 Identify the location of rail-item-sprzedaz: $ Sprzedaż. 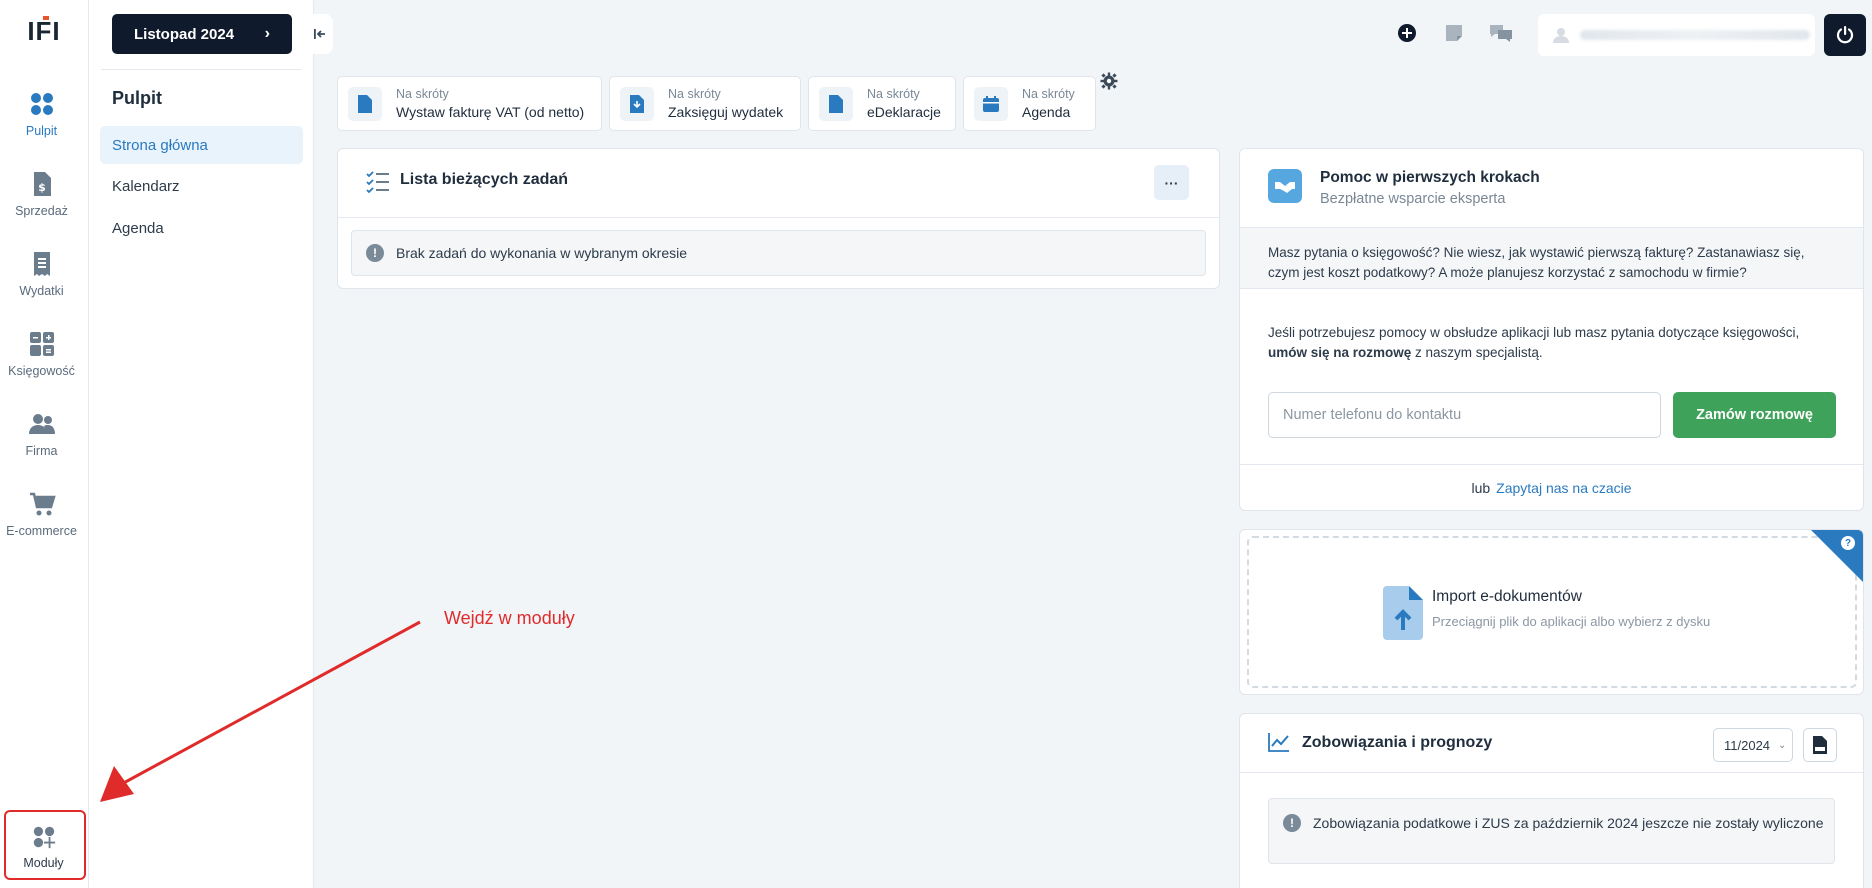
(41, 194).